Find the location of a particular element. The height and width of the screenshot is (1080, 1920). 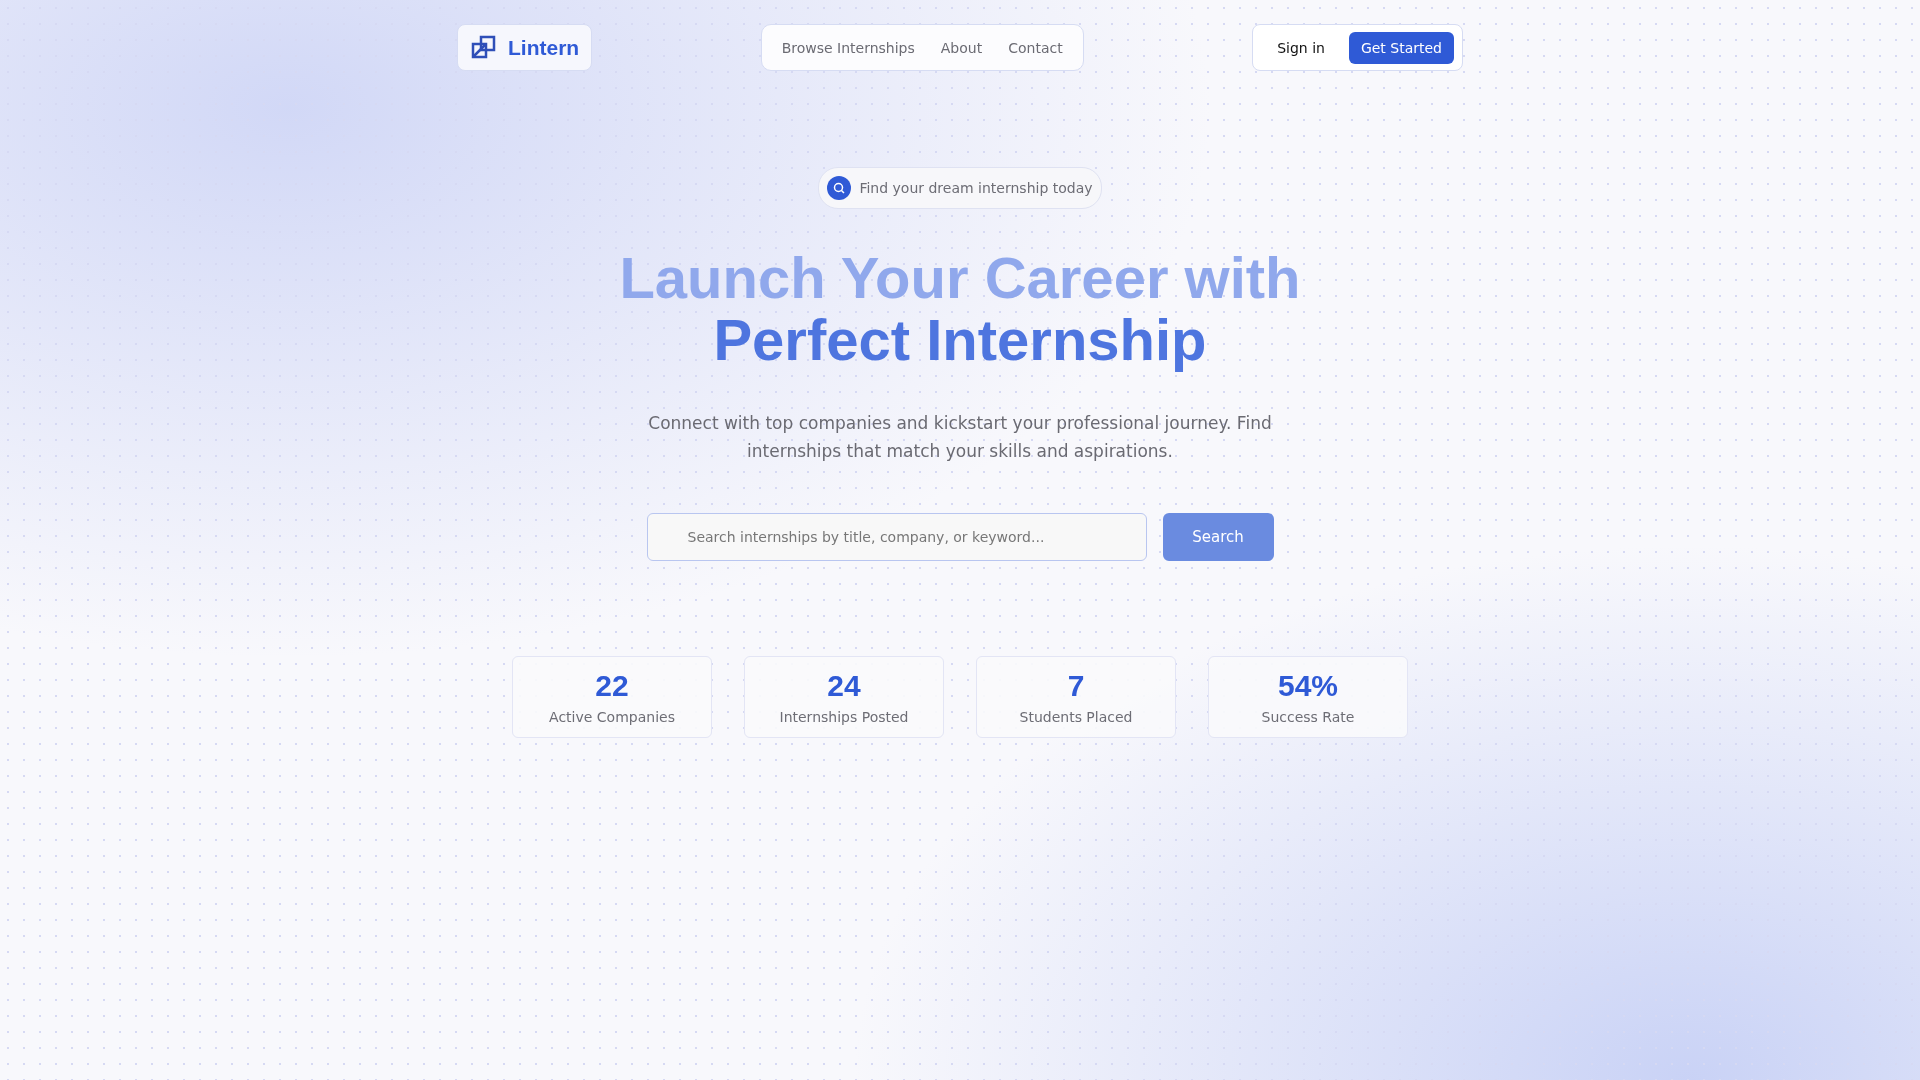

stat-value: 24 is located at coordinates (844, 686).